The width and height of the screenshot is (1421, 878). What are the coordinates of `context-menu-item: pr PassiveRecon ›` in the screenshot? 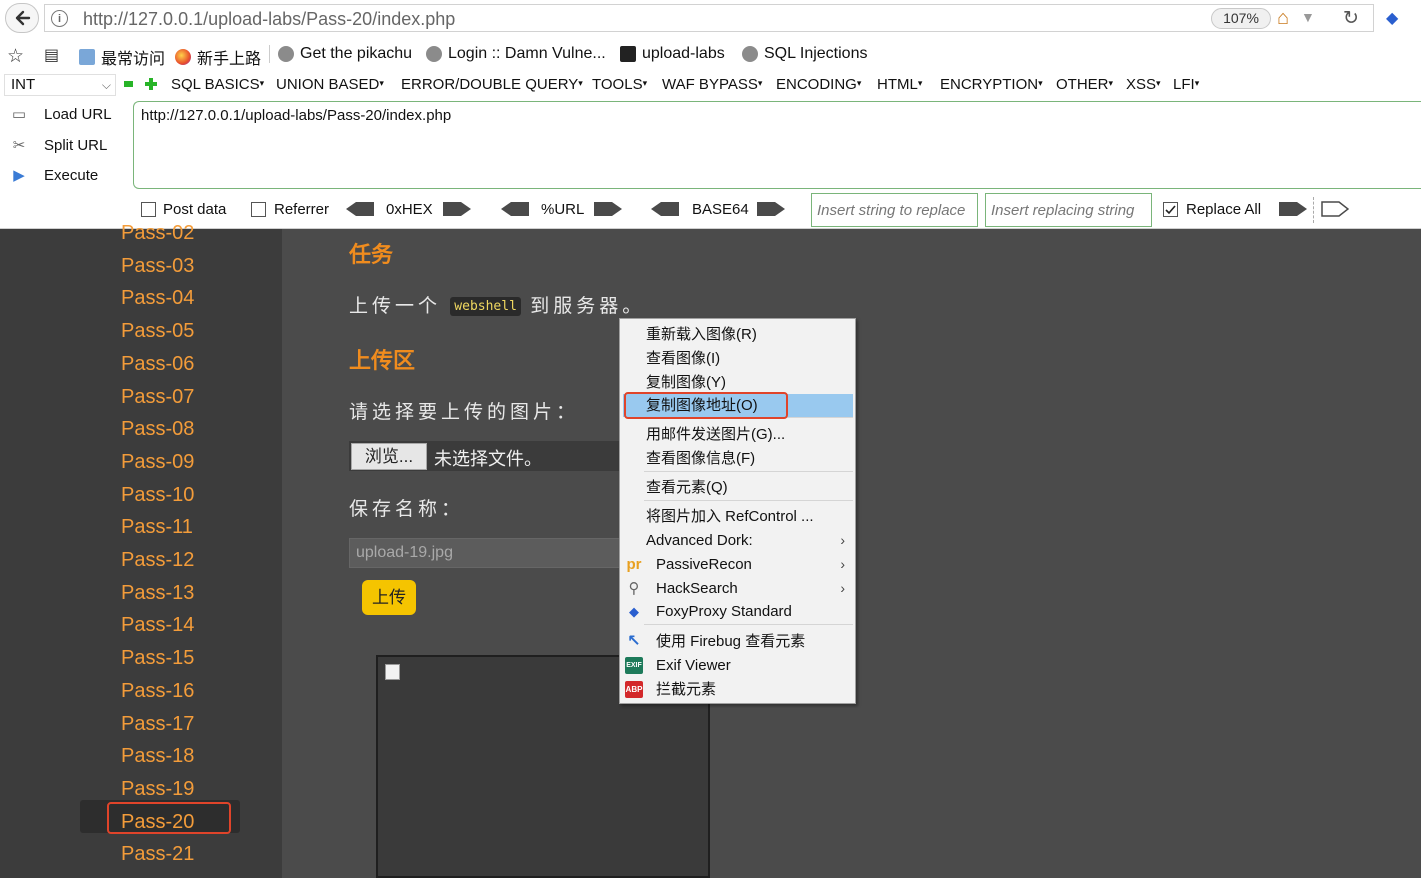 It's located at (737, 564).